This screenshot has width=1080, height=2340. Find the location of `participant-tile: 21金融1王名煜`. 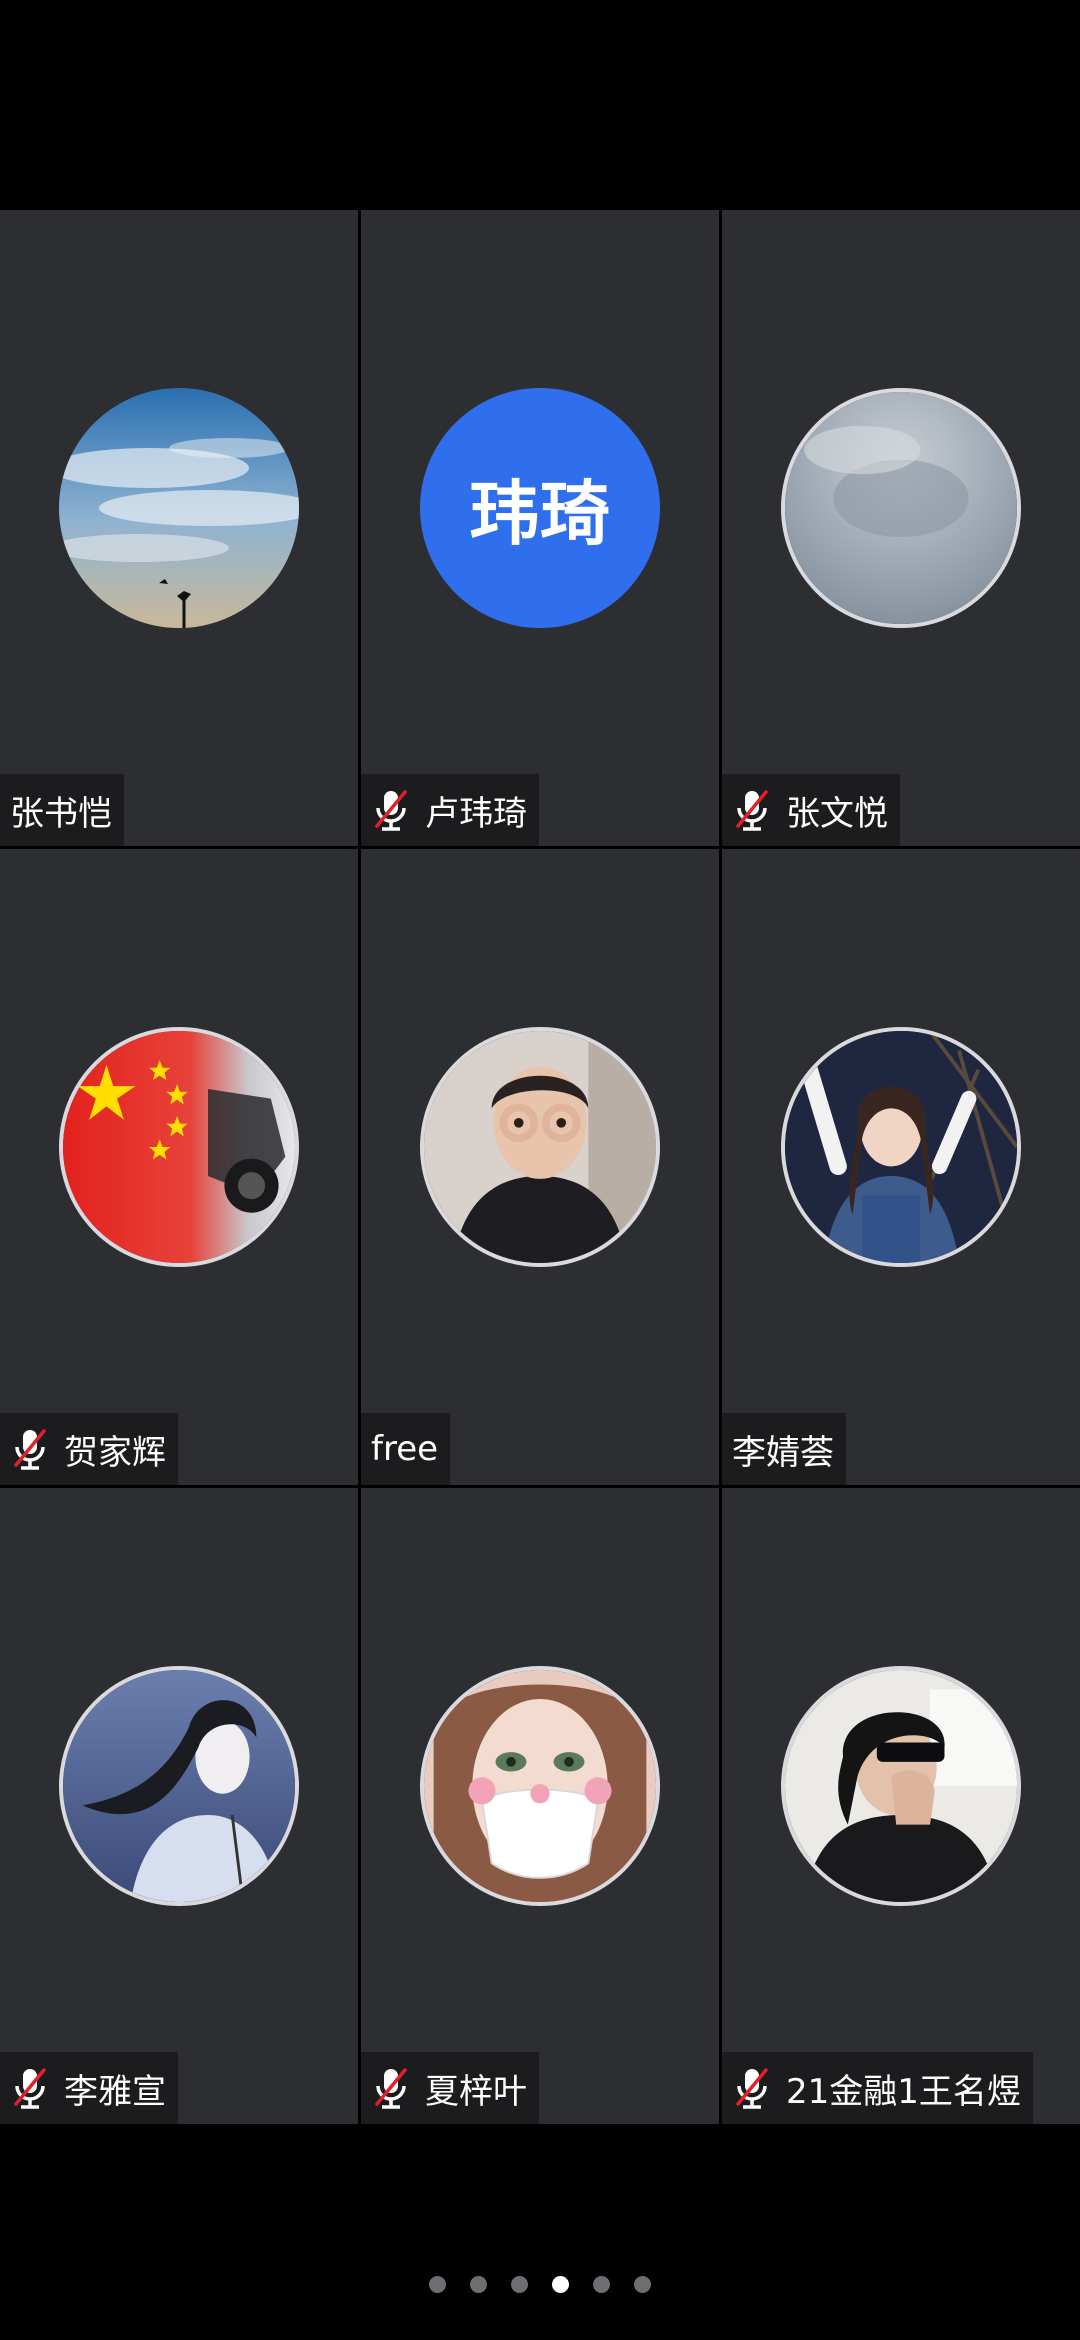

participant-tile: 21金融1王名煜 is located at coordinates (901, 1806).